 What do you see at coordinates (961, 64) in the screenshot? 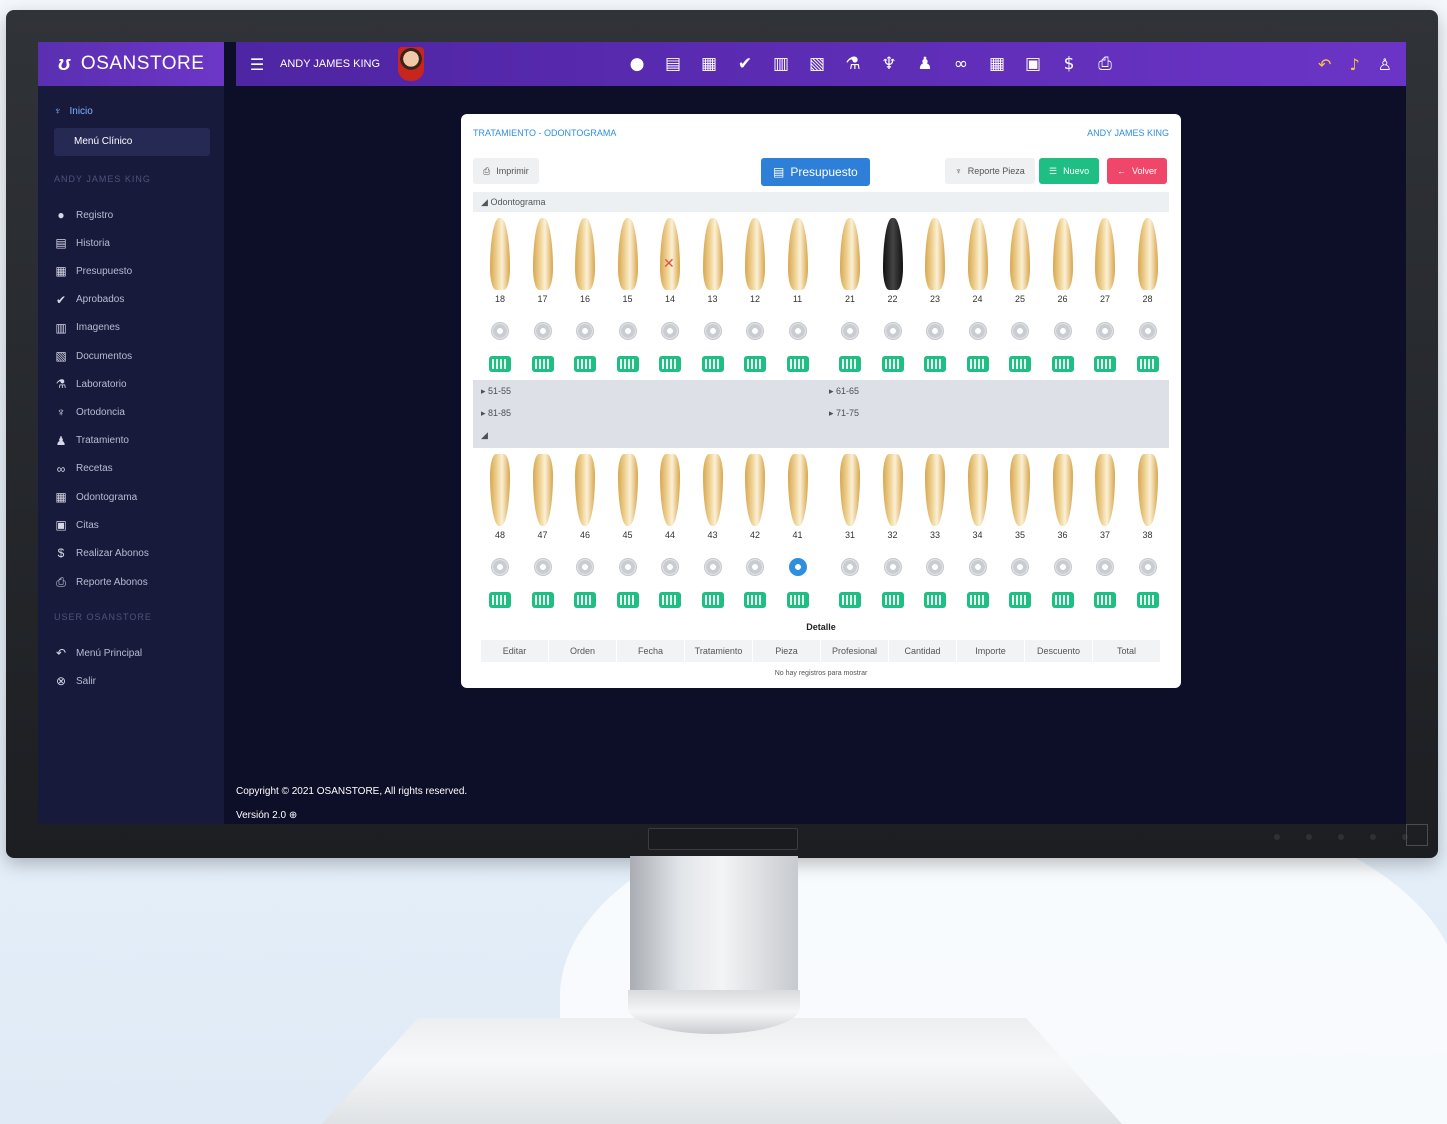
I see `pills-icon: ∞` at bounding box center [961, 64].